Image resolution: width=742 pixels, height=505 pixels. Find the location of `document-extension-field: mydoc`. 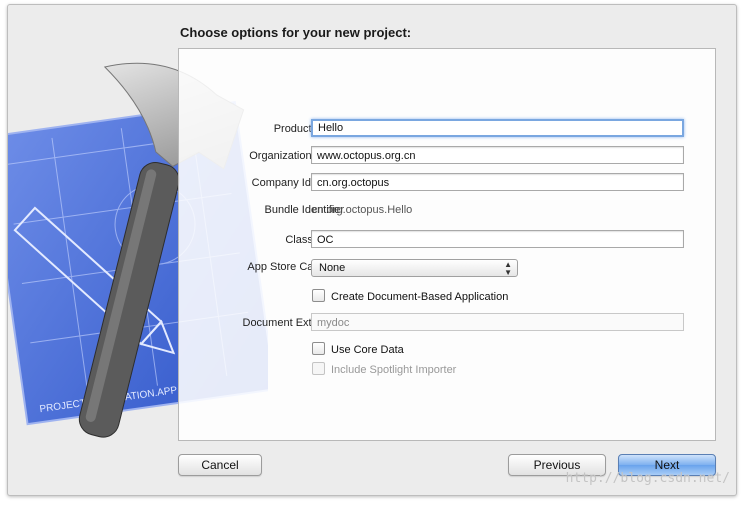

document-extension-field: mydoc is located at coordinates (497, 322).